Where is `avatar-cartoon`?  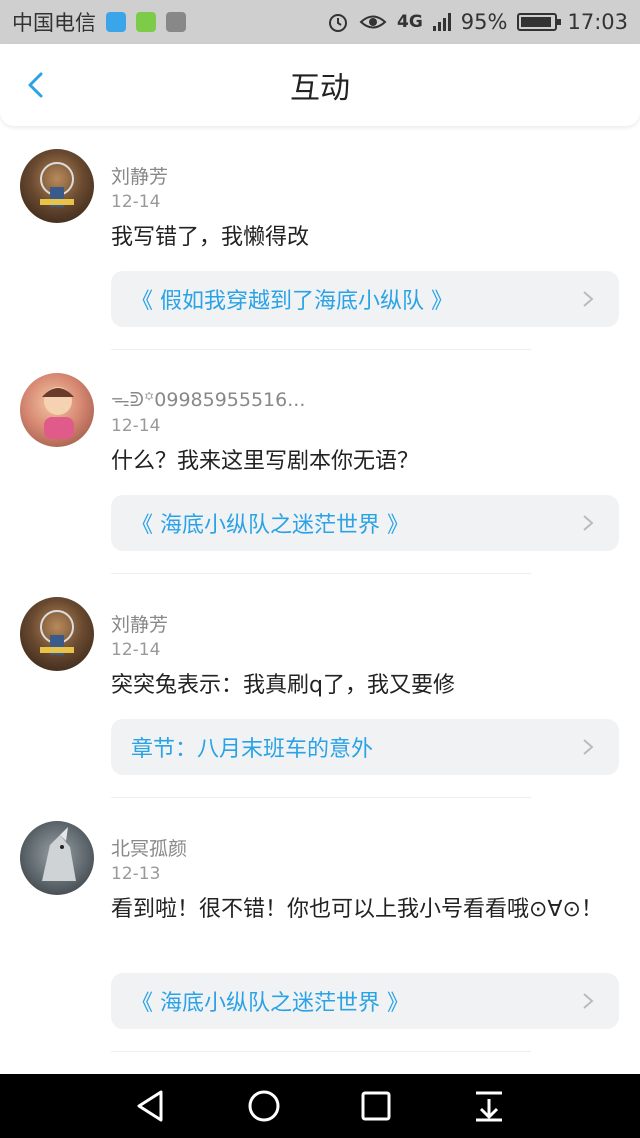
avatar-cartoon is located at coordinates (58, 413).